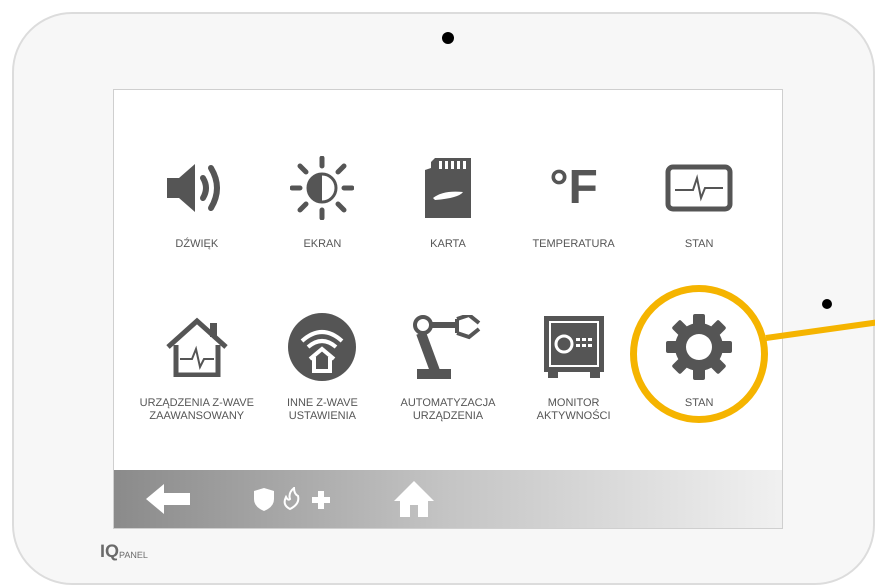 Image resolution: width=875 pixels, height=587 pixels. Describe the element at coordinates (447, 188) in the screenshot. I see `sd-card-icon` at that location.